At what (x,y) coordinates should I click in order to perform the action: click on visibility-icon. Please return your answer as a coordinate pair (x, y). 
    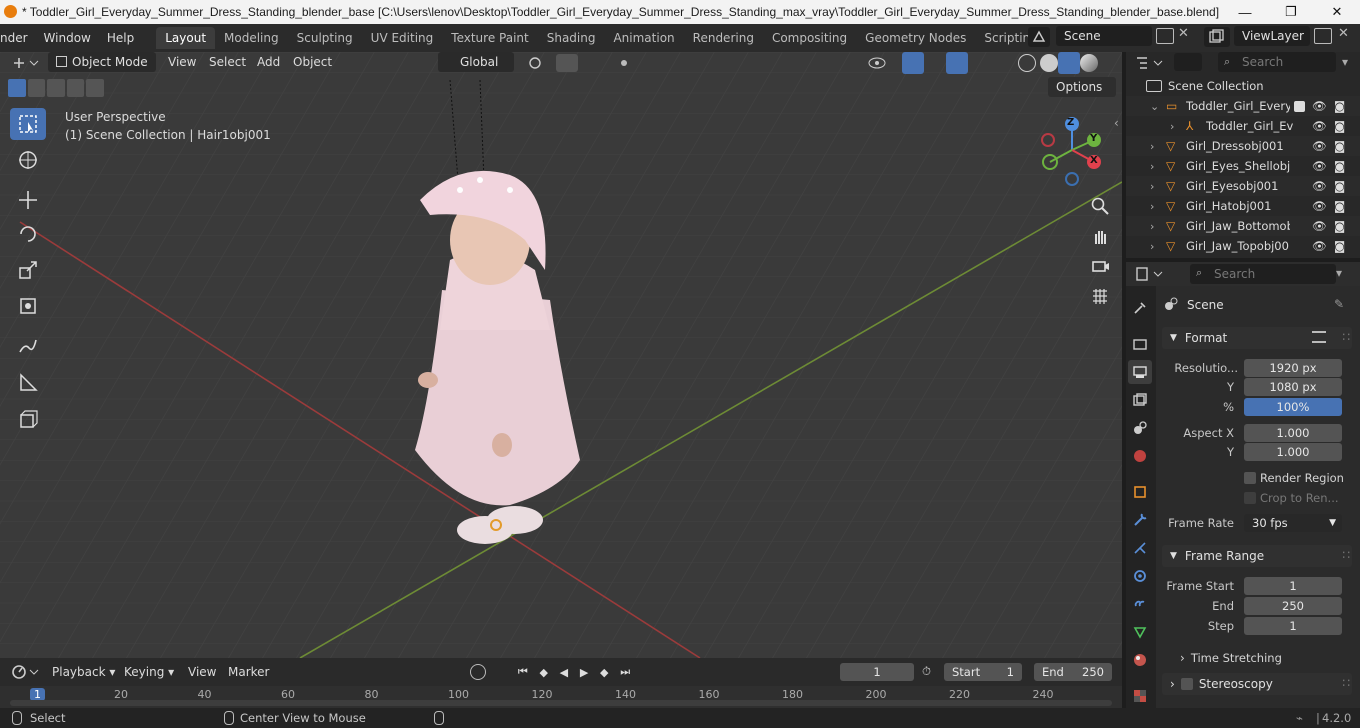
    Looking at the image, I should click on (878, 63).